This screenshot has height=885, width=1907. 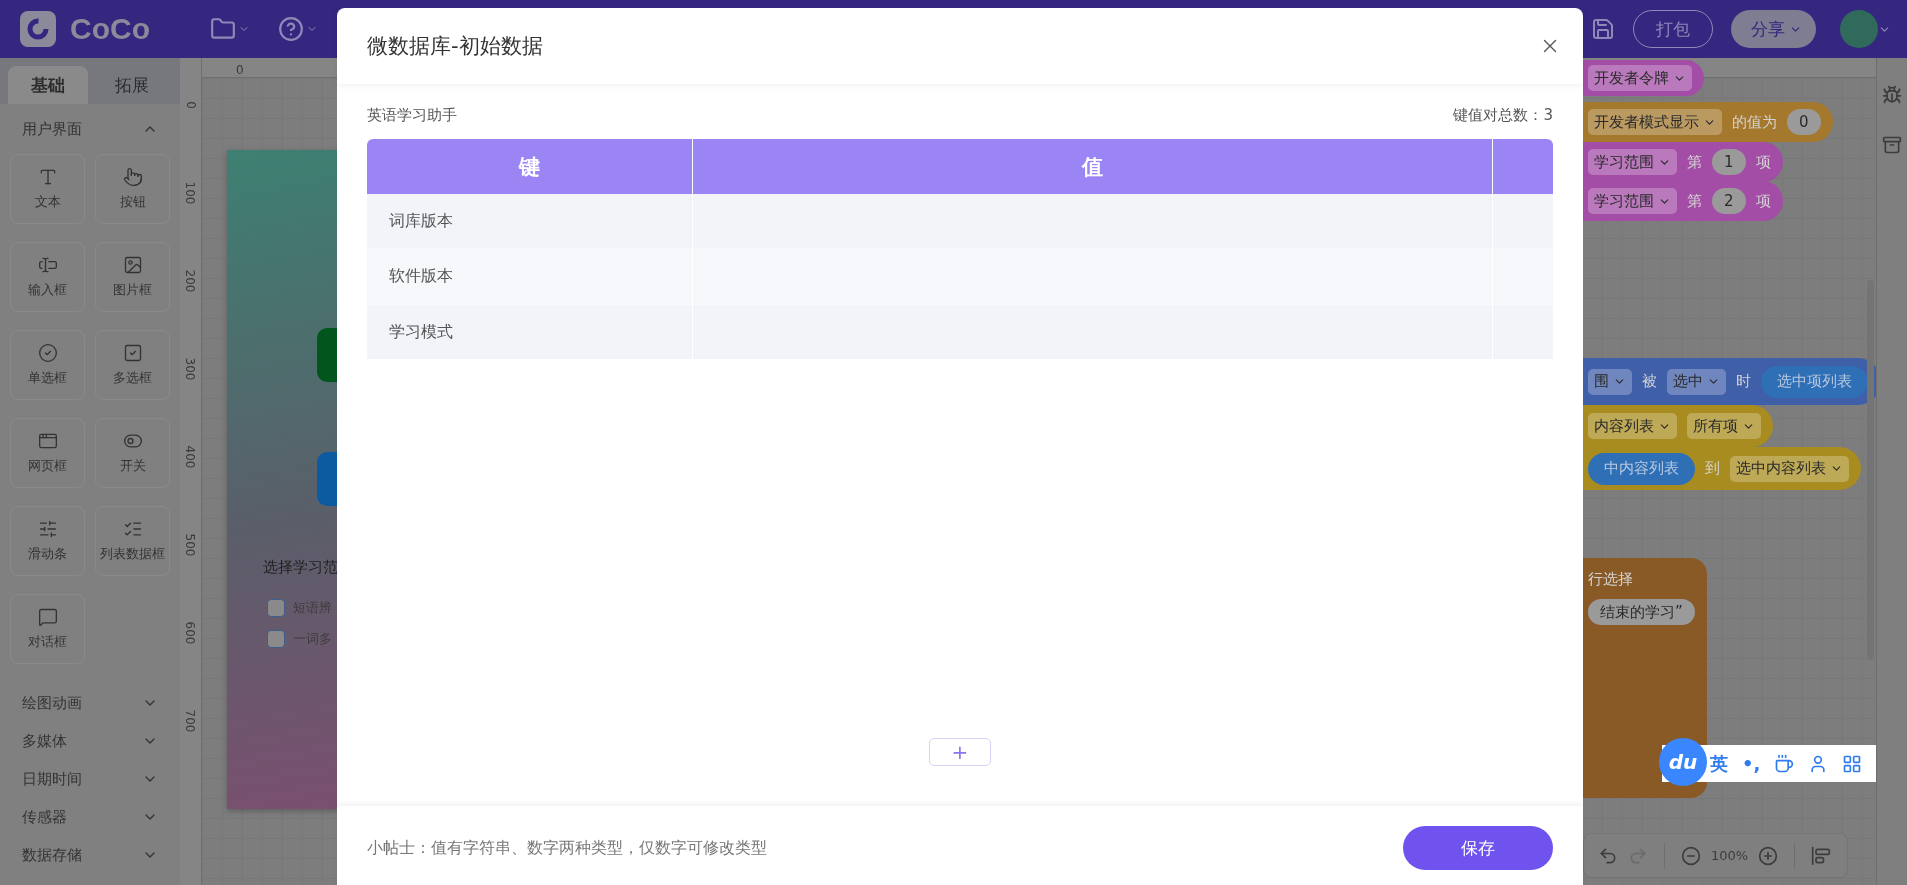 I want to click on component-item: 文本, so click(x=47, y=189).